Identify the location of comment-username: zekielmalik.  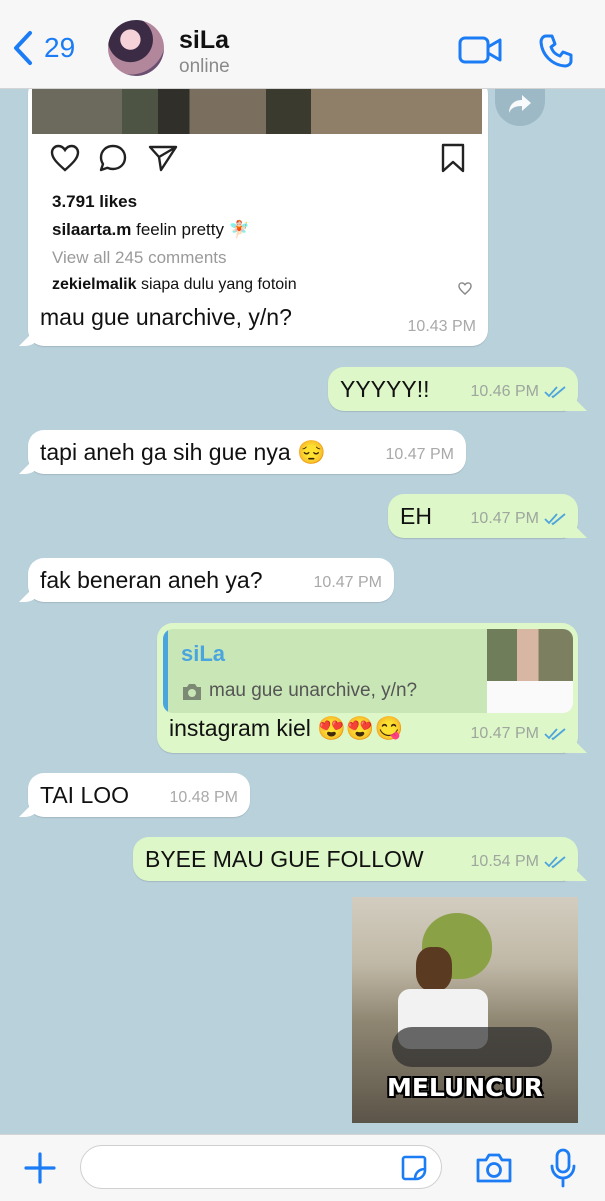
(94, 284).